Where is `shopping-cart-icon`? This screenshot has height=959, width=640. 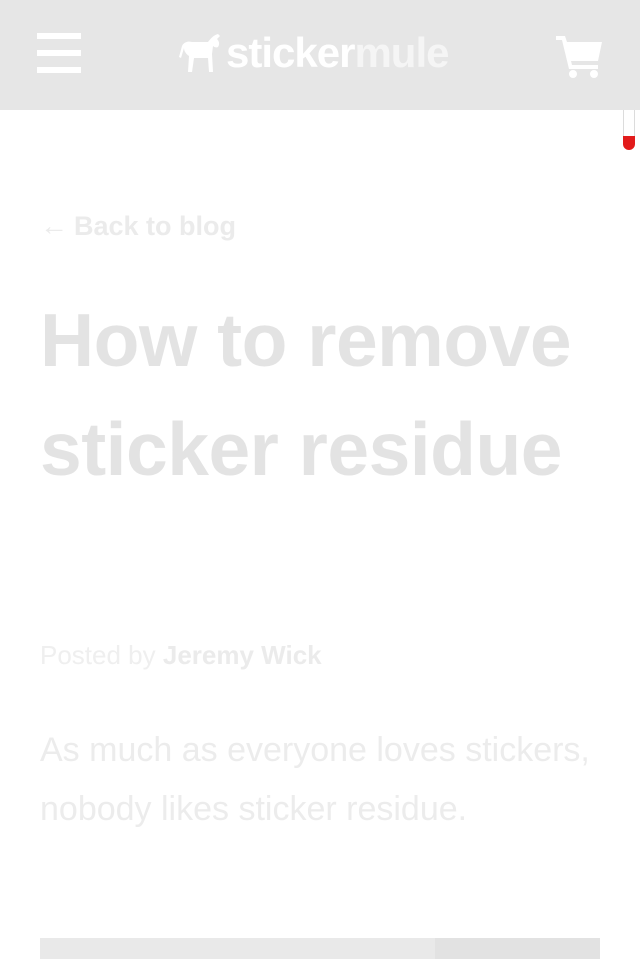
shopping-cart-icon is located at coordinates (579, 57).